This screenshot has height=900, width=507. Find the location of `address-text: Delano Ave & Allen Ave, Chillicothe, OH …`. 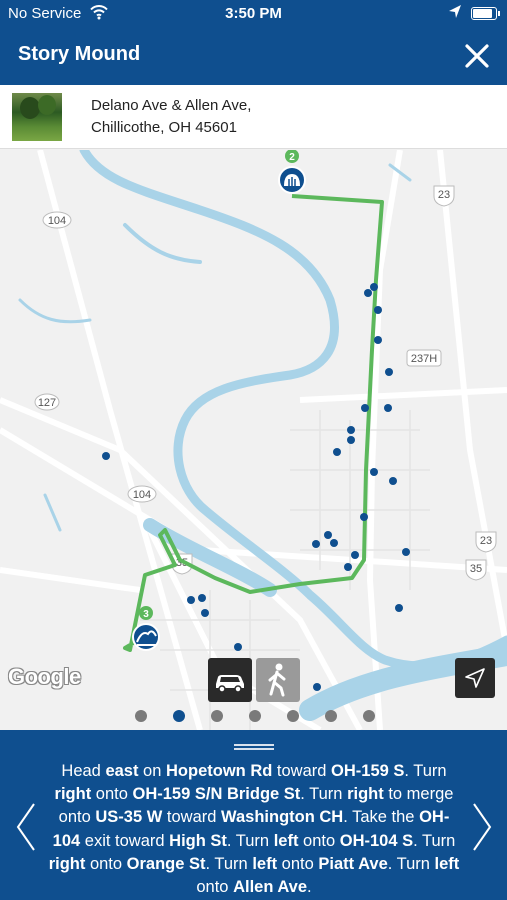

address-text: Delano Ave & Allen Ave, Chillicothe, OH … is located at coordinates (171, 117).